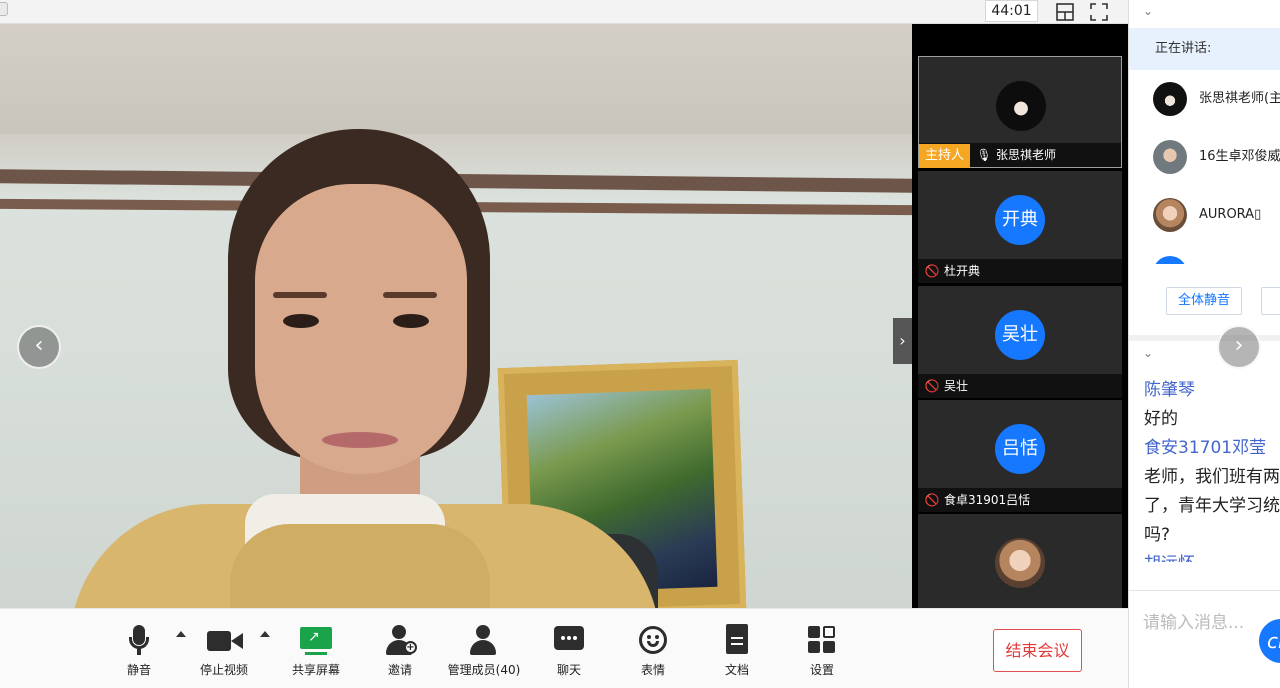  What do you see at coordinates (956, 386) in the screenshot?
I see `participant-name: 吴壮` at bounding box center [956, 386].